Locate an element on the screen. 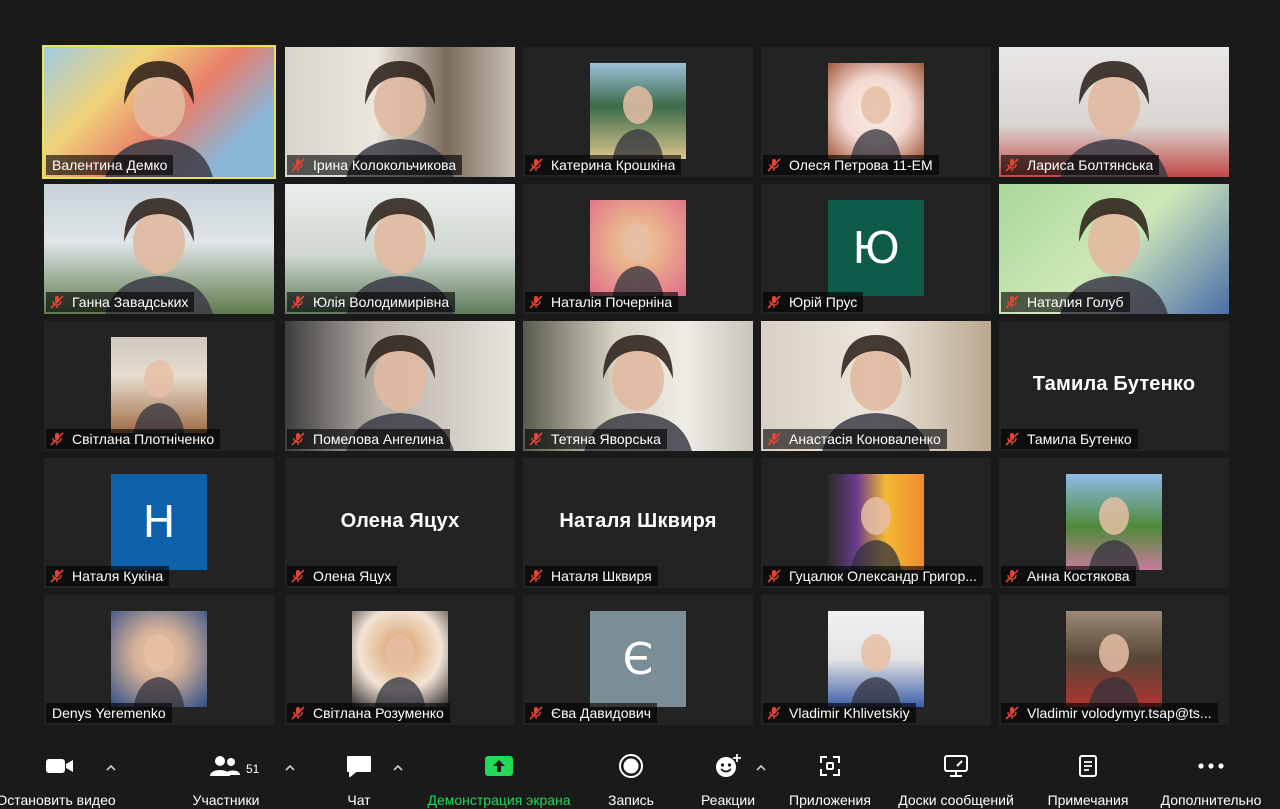 This screenshot has width=1280, height=809. participant-name: Світлана Плотніченко is located at coordinates (143, 439).